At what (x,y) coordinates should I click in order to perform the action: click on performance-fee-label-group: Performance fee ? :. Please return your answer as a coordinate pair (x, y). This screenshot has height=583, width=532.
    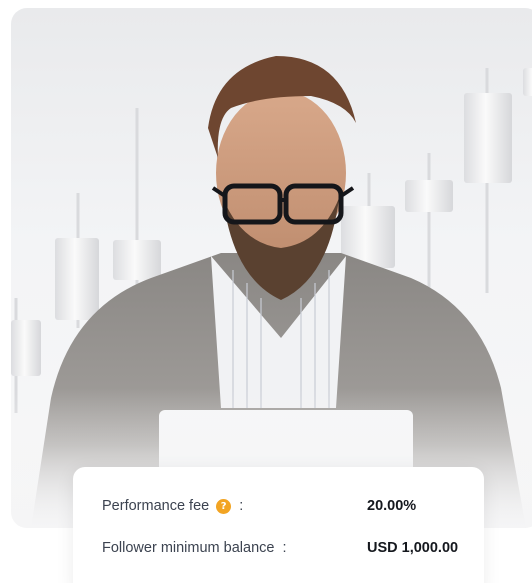
    Looking at the image, I should click on (172, 506).